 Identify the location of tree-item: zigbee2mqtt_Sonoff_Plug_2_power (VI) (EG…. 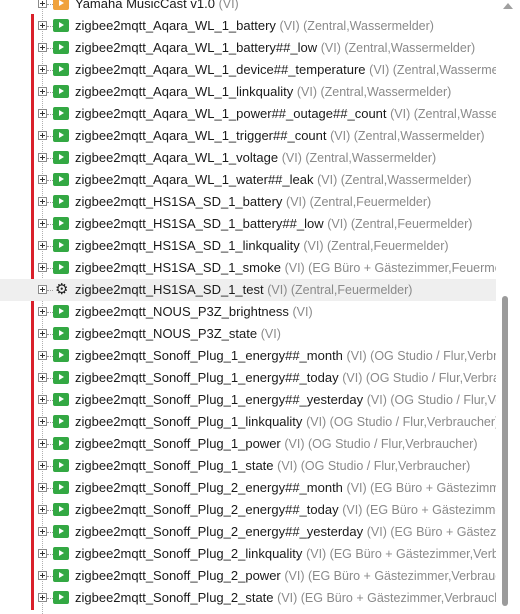
(248, 576).